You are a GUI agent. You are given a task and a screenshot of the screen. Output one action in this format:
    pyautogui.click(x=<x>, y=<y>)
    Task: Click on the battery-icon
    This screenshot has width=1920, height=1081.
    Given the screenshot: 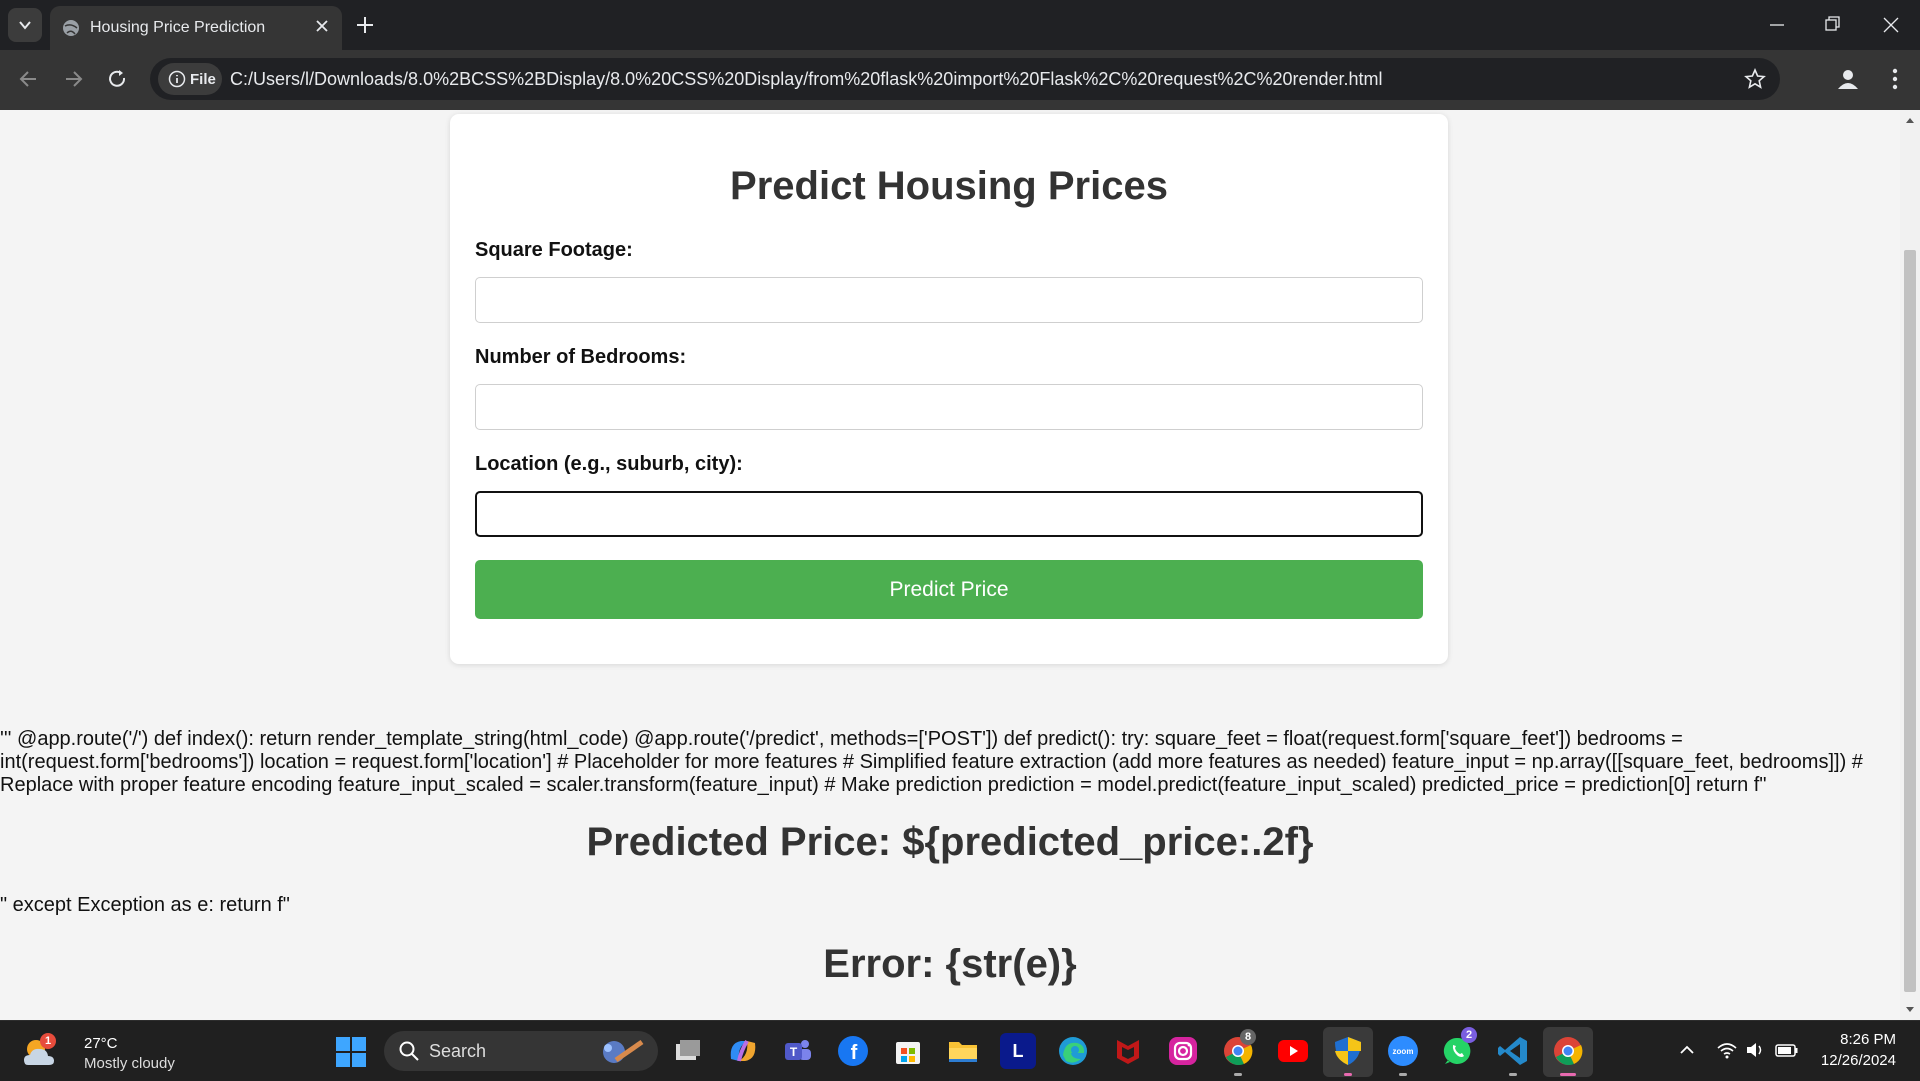 What is the action you would take?
    pyautogui.click(x=1787, y=1050)
    